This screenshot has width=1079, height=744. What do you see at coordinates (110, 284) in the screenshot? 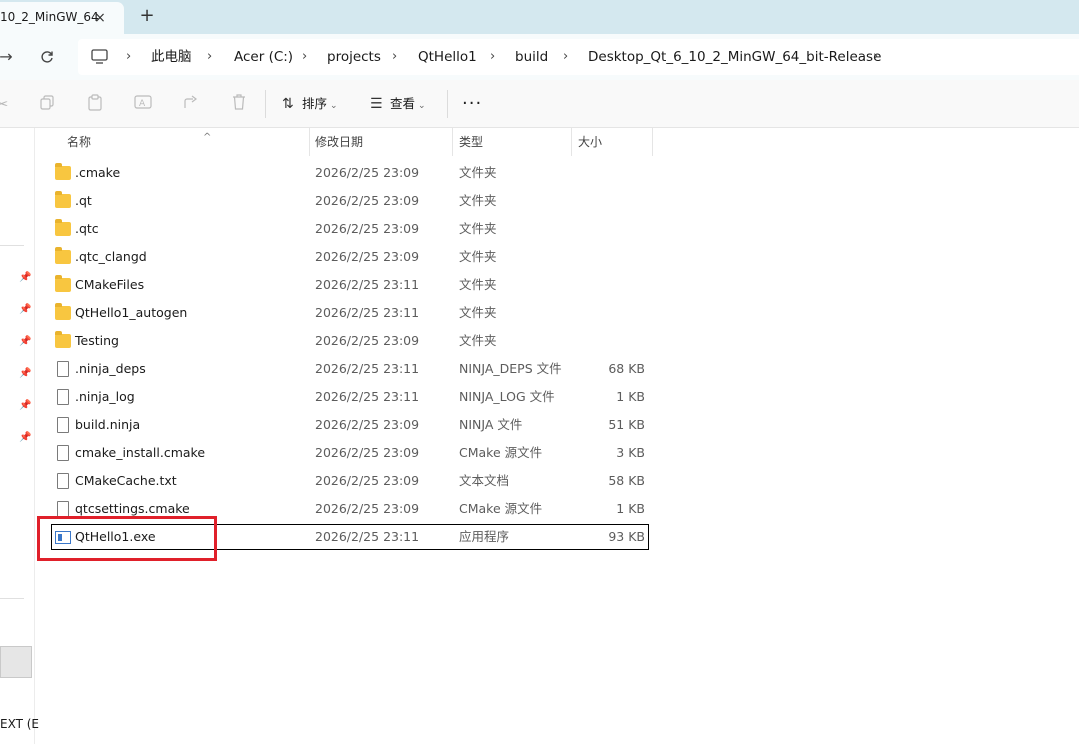
I see `file-name: CMakeFiles` at bounding box center [110, 284].